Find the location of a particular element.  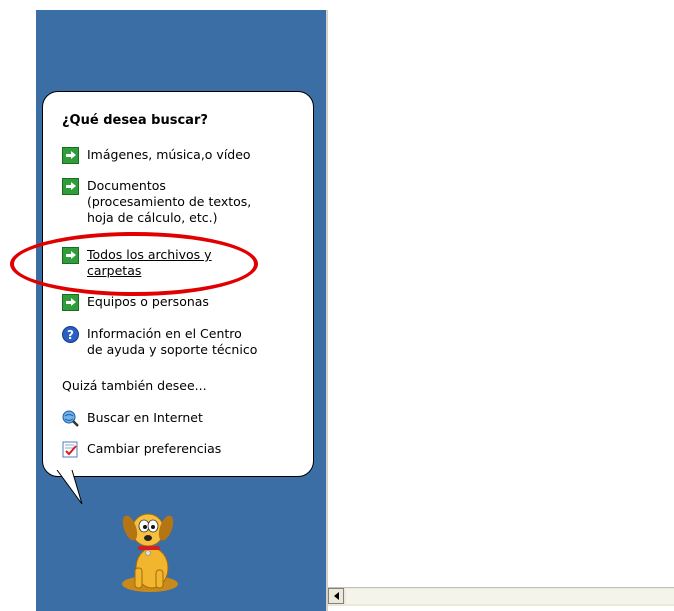

pane-divider is located at coordinates (327, 310).